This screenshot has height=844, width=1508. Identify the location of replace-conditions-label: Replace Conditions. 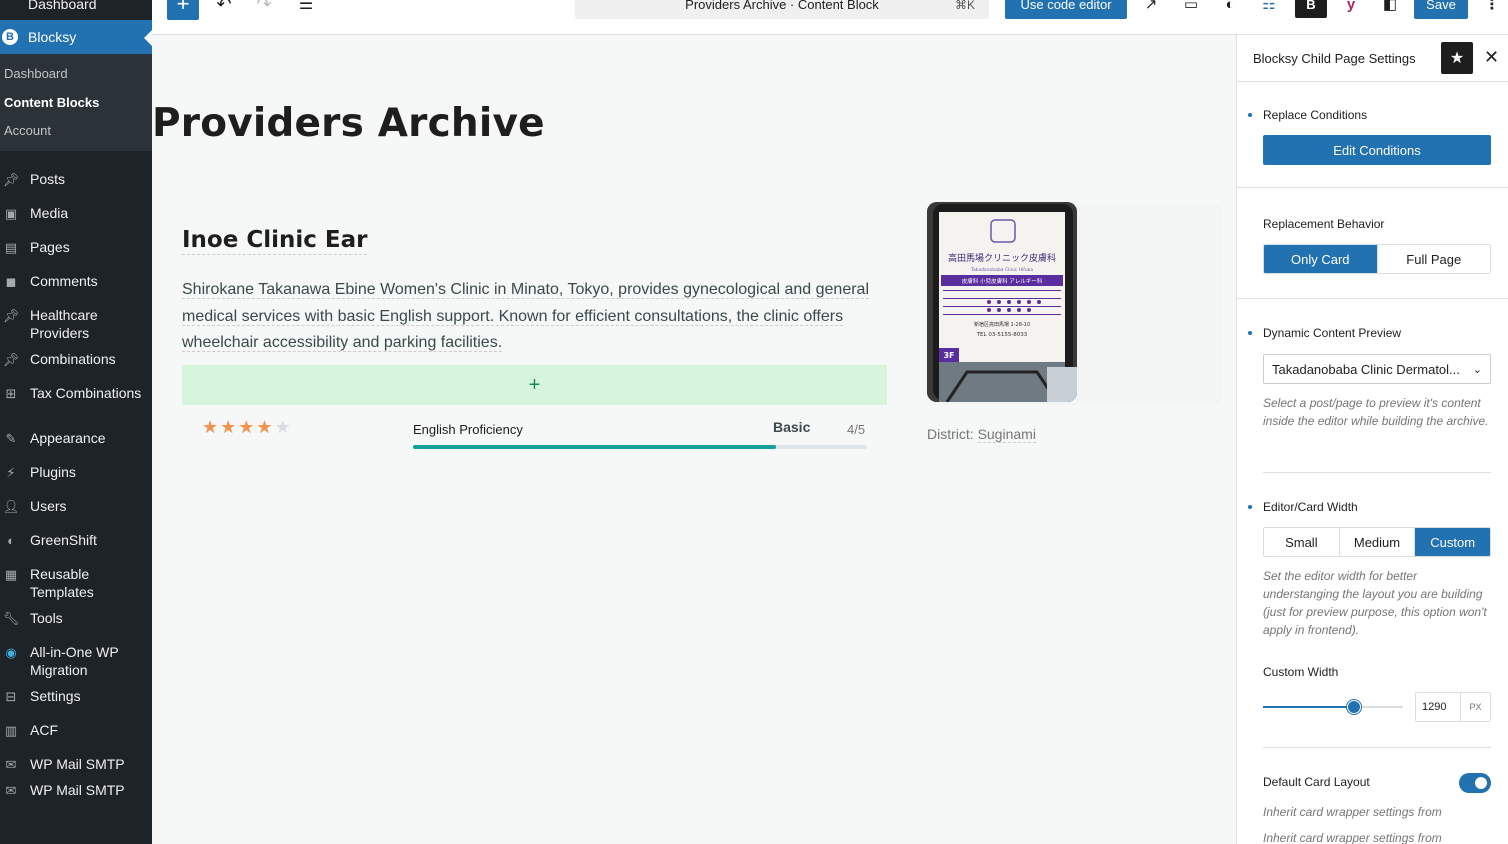
(1315, 115).